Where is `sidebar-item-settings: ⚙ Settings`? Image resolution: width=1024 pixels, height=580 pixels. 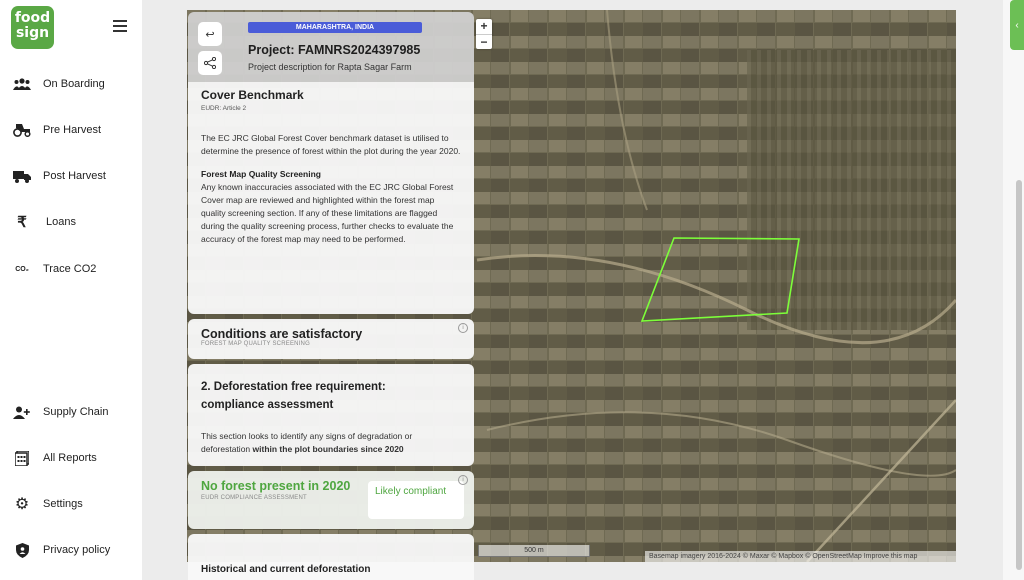
sidebar-item-settings: ⚙ Settings is located at coordinates (71, 504).